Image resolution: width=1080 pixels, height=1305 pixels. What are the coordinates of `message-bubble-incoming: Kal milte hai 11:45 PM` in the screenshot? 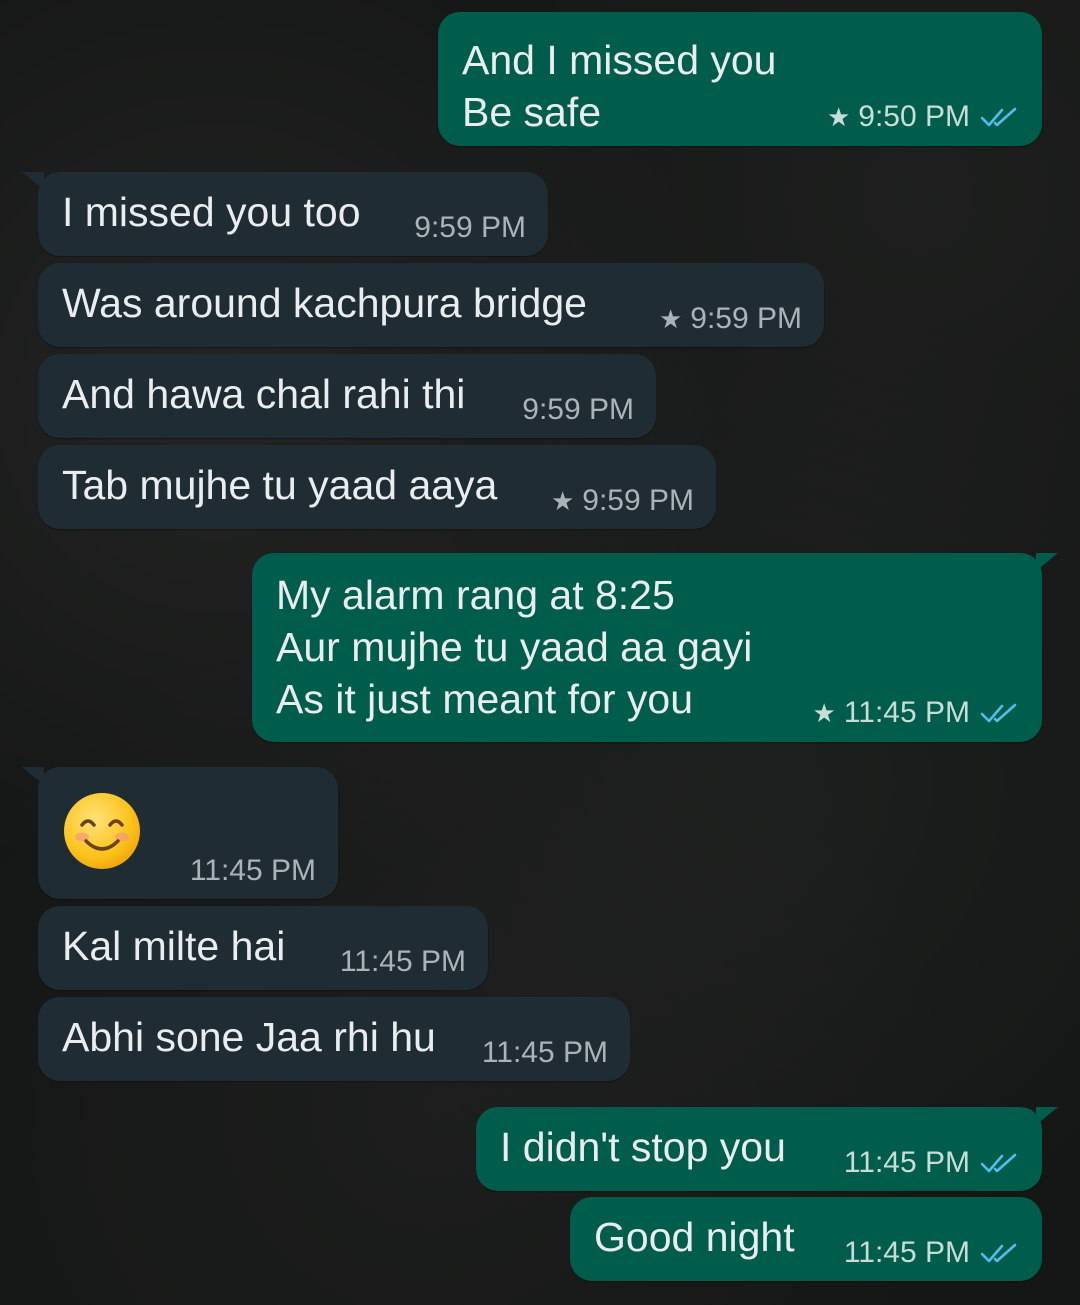 It's located at (263, 948).